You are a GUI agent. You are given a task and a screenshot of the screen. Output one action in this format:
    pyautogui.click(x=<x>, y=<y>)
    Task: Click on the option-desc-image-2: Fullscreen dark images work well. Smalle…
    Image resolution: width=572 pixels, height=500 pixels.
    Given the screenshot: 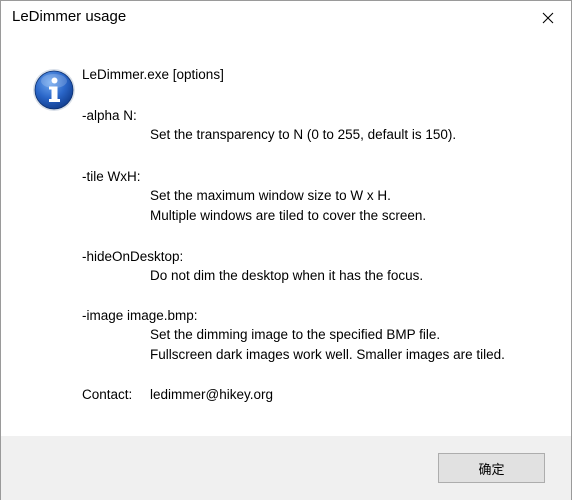 What is the action you would take?
    pyautogui.click(x=327, y=354)
    